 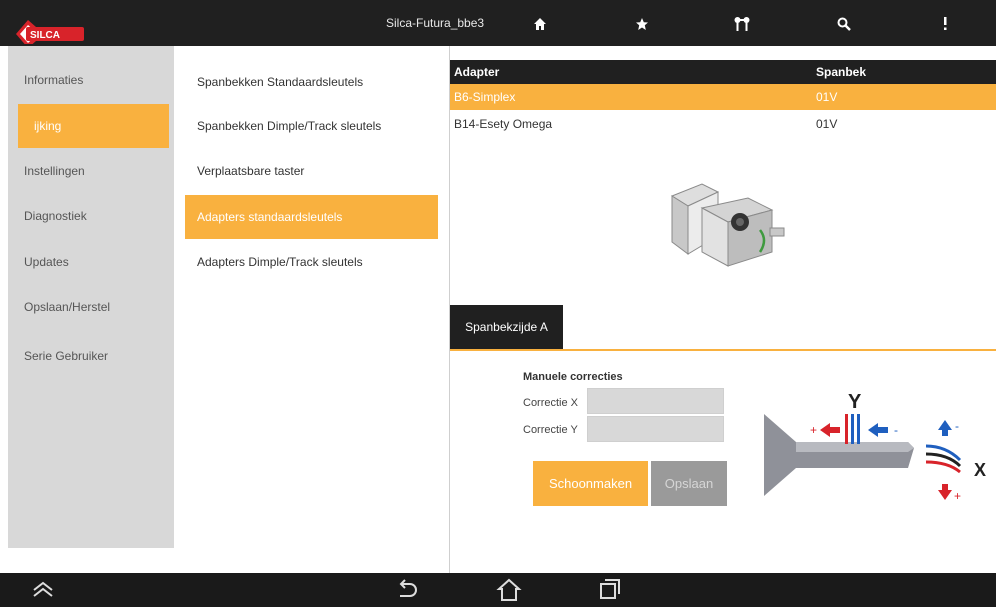 I want to click on tab-spanbekzijde-a: Spanbekzijde A, so click(x=506, y=327).